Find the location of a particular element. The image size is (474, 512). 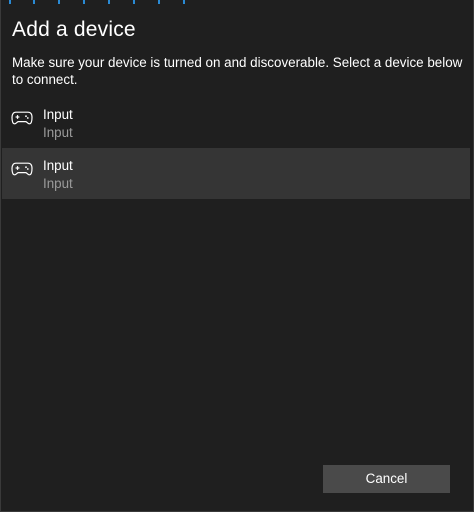

dialog-title: Add a device is located at coordinates (74, 29).